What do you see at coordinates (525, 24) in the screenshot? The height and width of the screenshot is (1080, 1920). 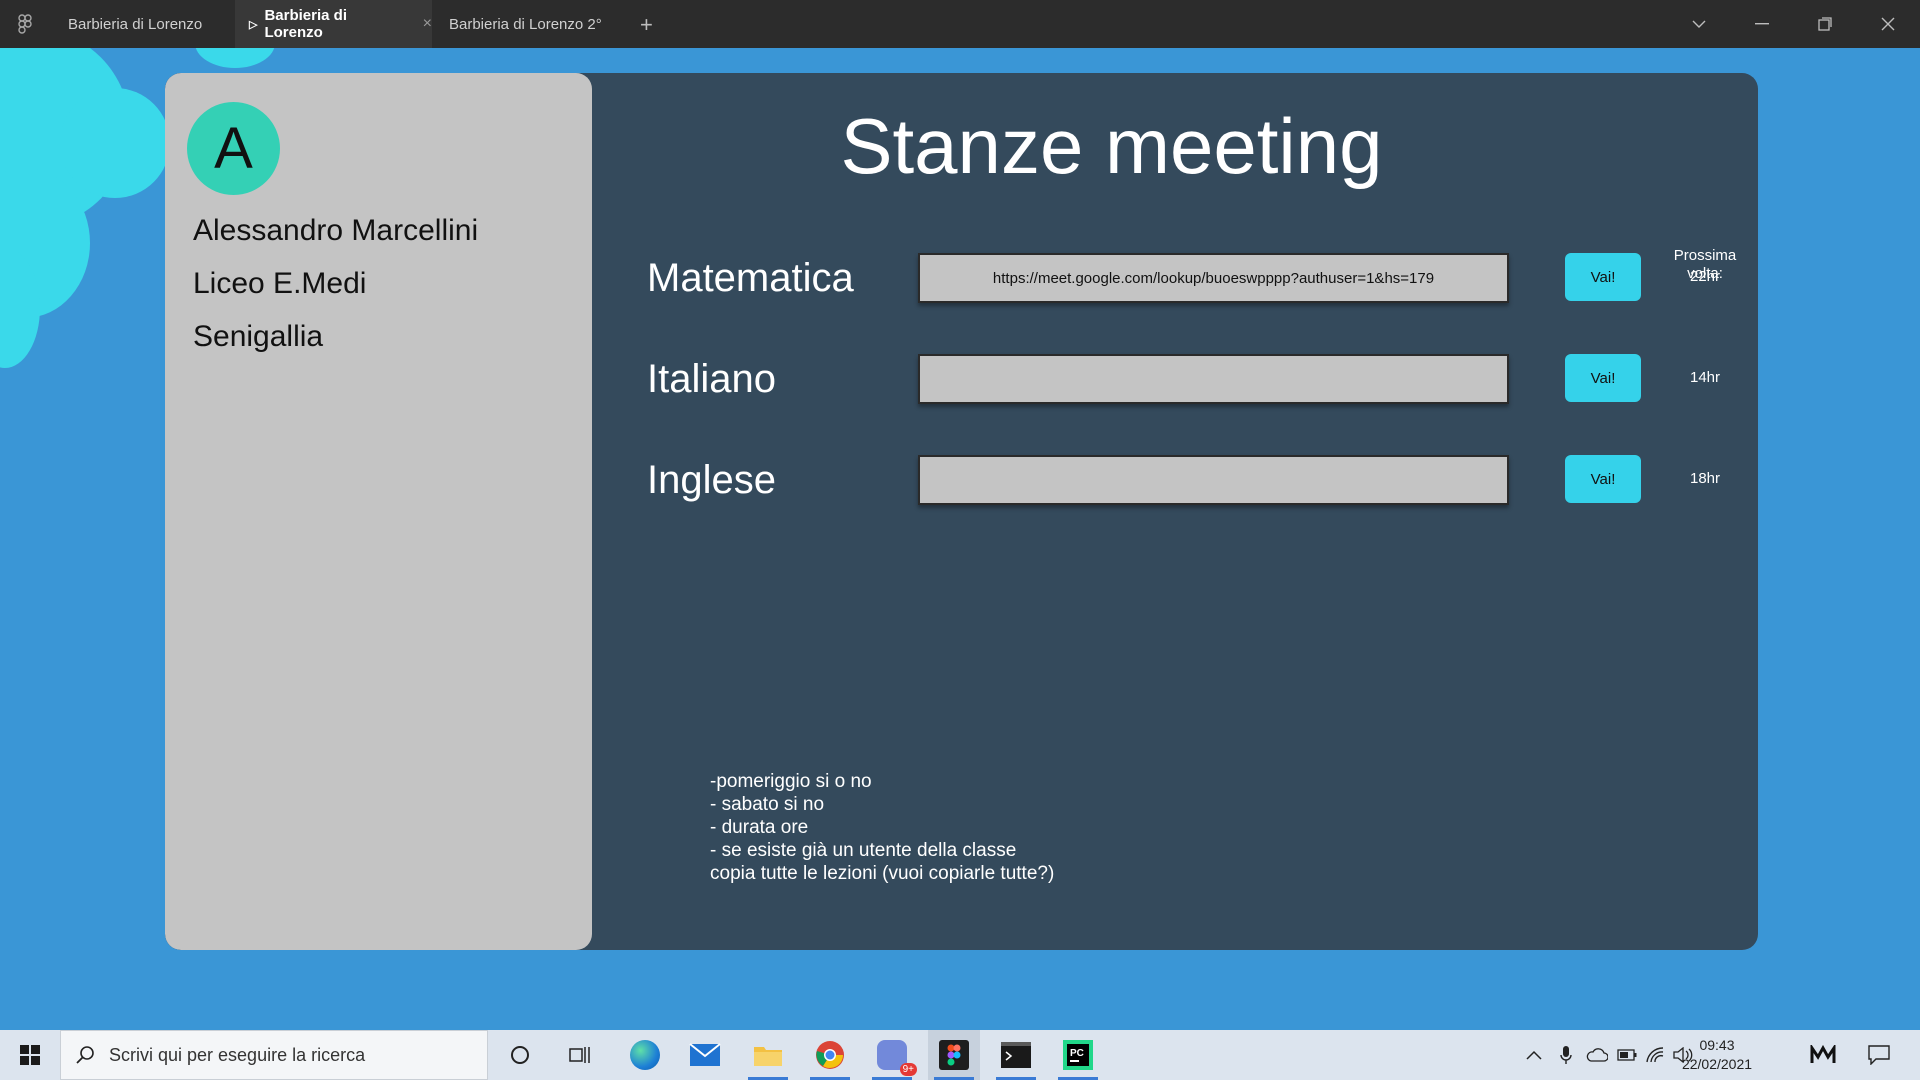 I see `tab-label: Barbieria di Lorenzo 2°` at bounding box center [525, 24].